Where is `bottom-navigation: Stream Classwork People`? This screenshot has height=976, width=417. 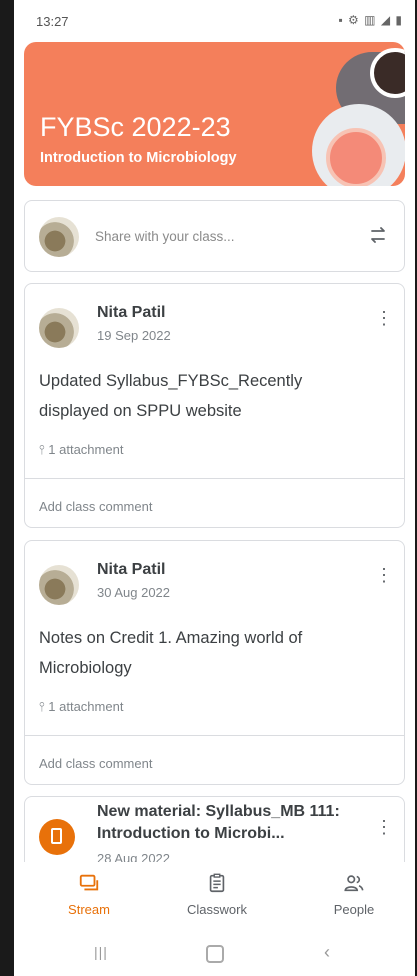 bottom-navigation: Stream Classwork People is located at coordinates (214, 898).